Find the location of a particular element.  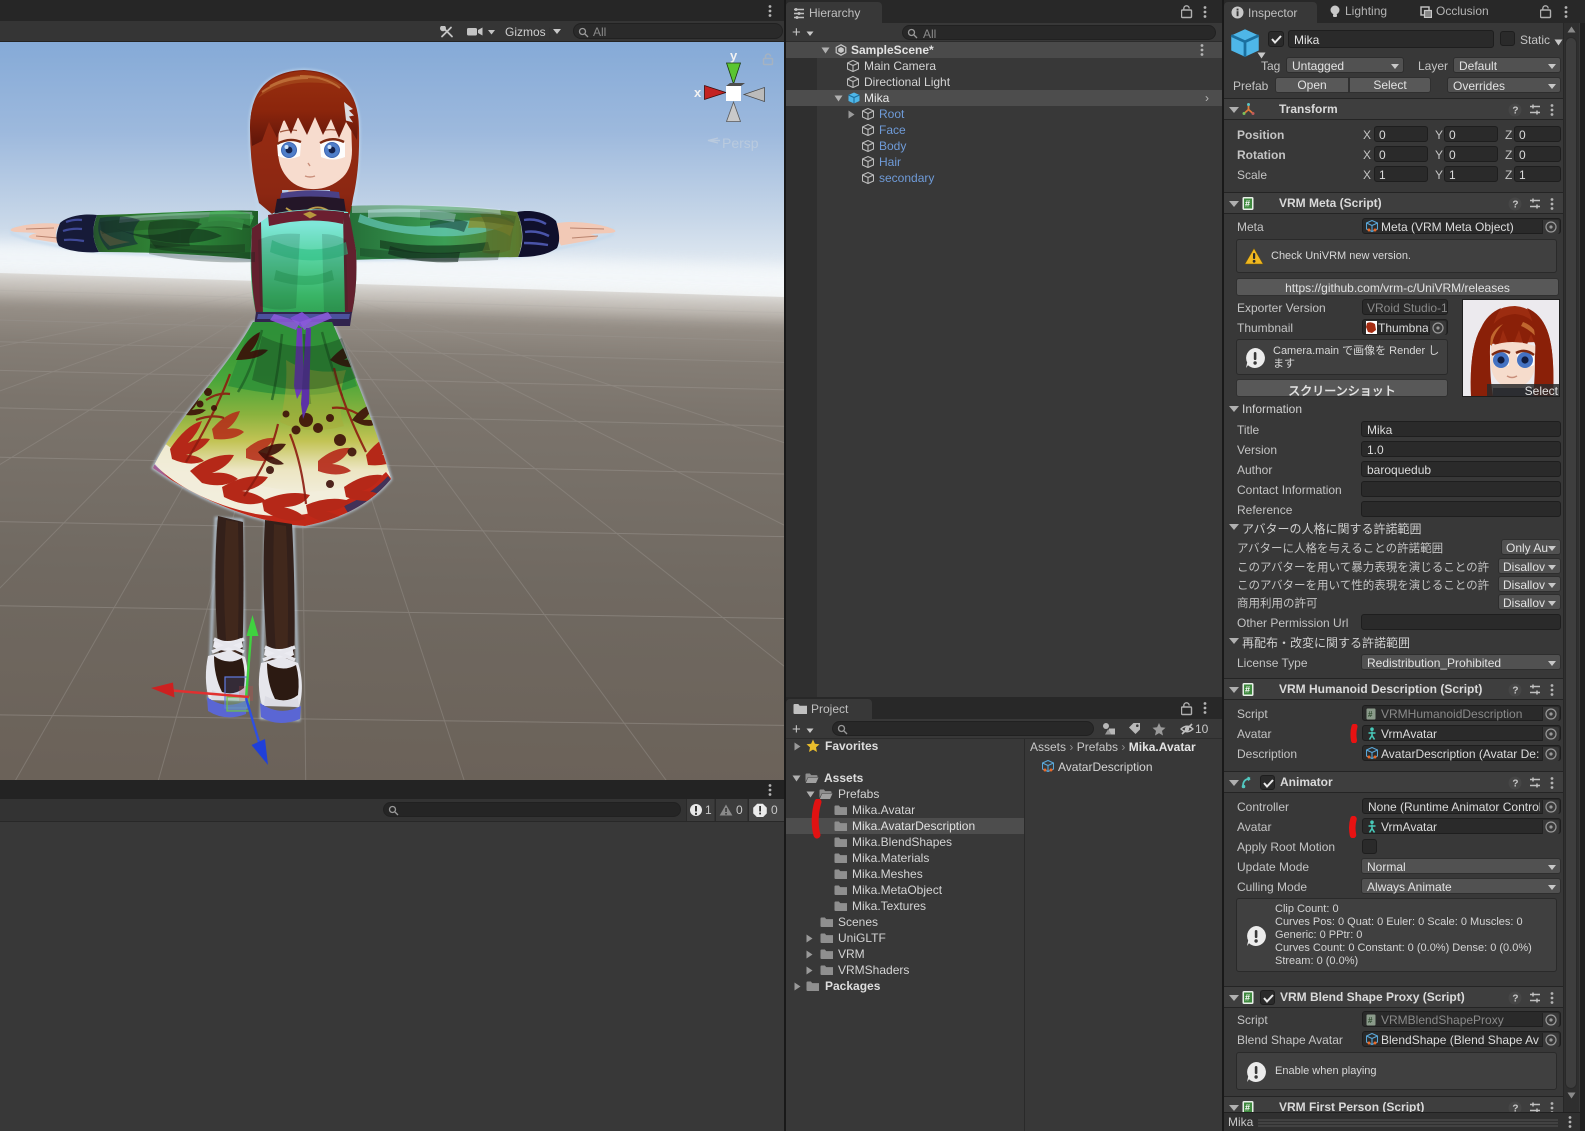

svg-text: x is located at coordinates (698, 92).